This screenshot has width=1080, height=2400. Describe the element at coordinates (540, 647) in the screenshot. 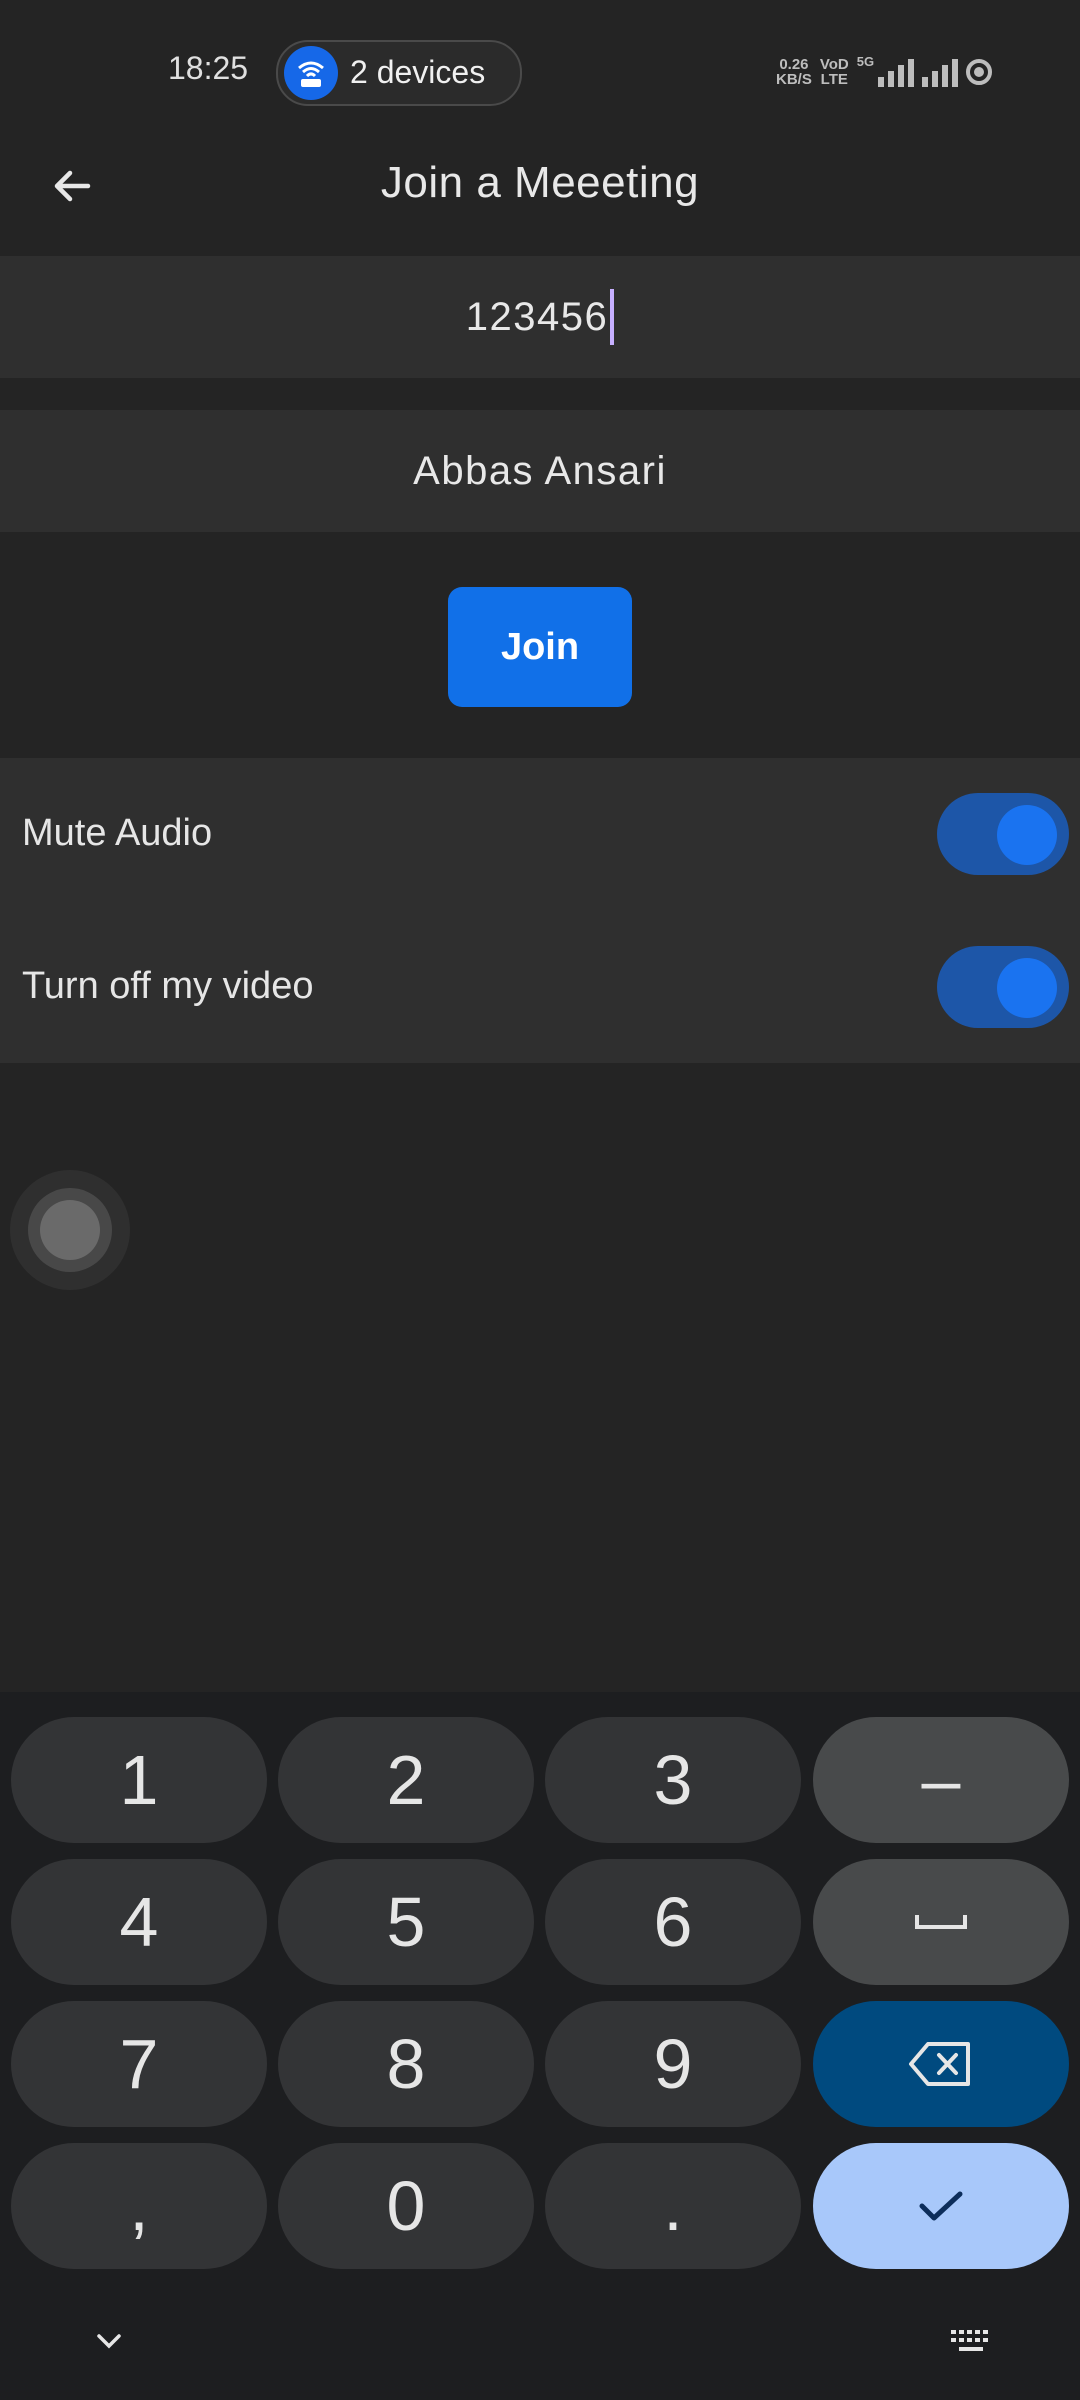

I see `join-button: Join` at that location.